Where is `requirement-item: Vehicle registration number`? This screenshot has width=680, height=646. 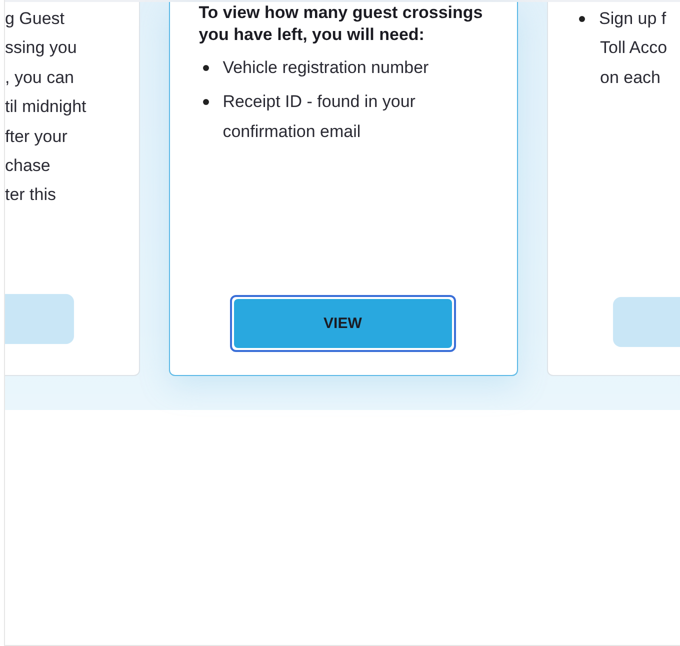 requirement-item: Vehicle registration number is located at coordinates (325, 68).